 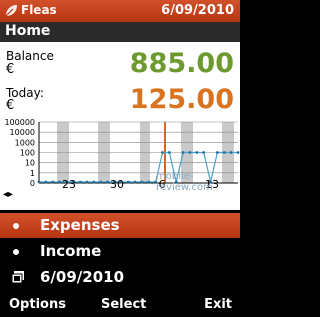 I want to click on watermark: mobile-review.com, so click(x=184, y=182).